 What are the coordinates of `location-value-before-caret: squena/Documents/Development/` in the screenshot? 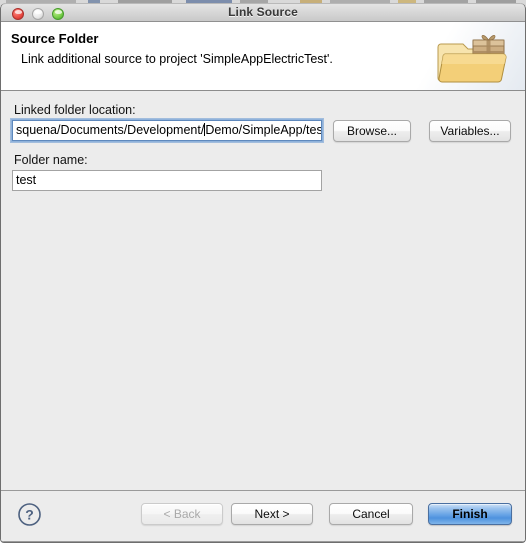 It's located at (110, 130).